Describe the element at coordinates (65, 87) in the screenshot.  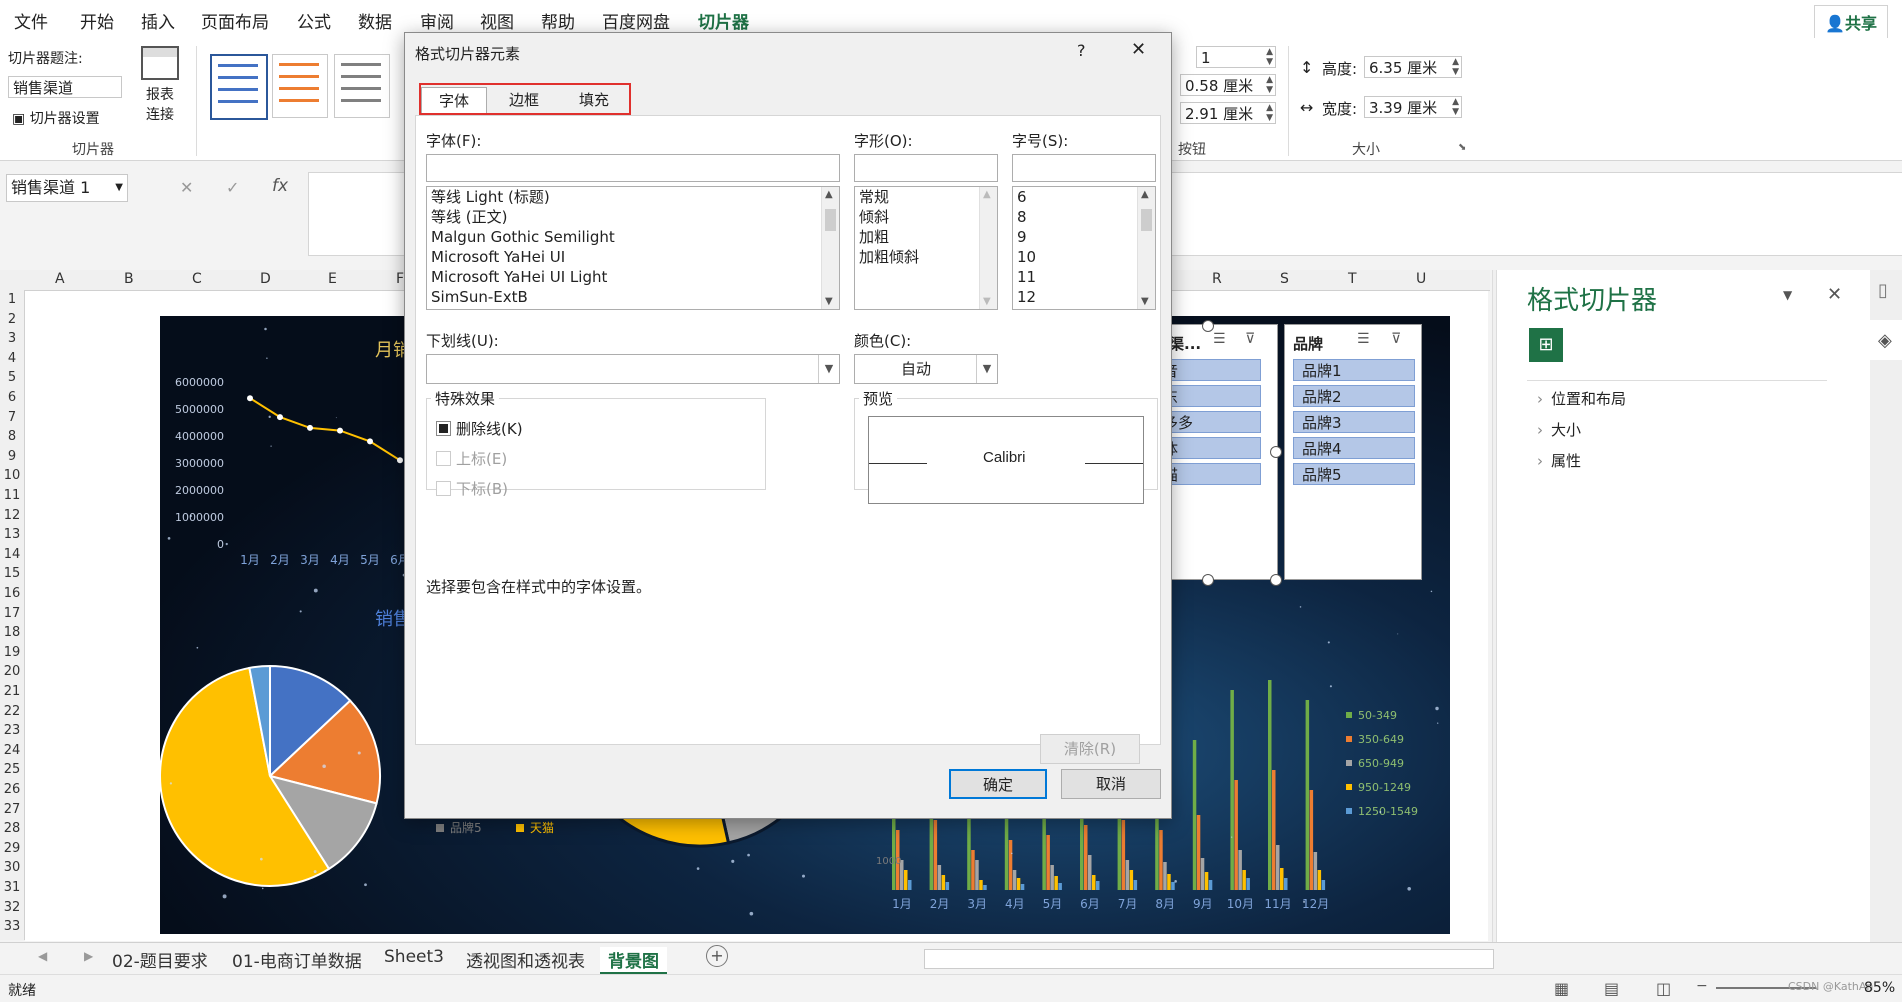
I see `slicer-caption-input: 销售渠道` at that location.